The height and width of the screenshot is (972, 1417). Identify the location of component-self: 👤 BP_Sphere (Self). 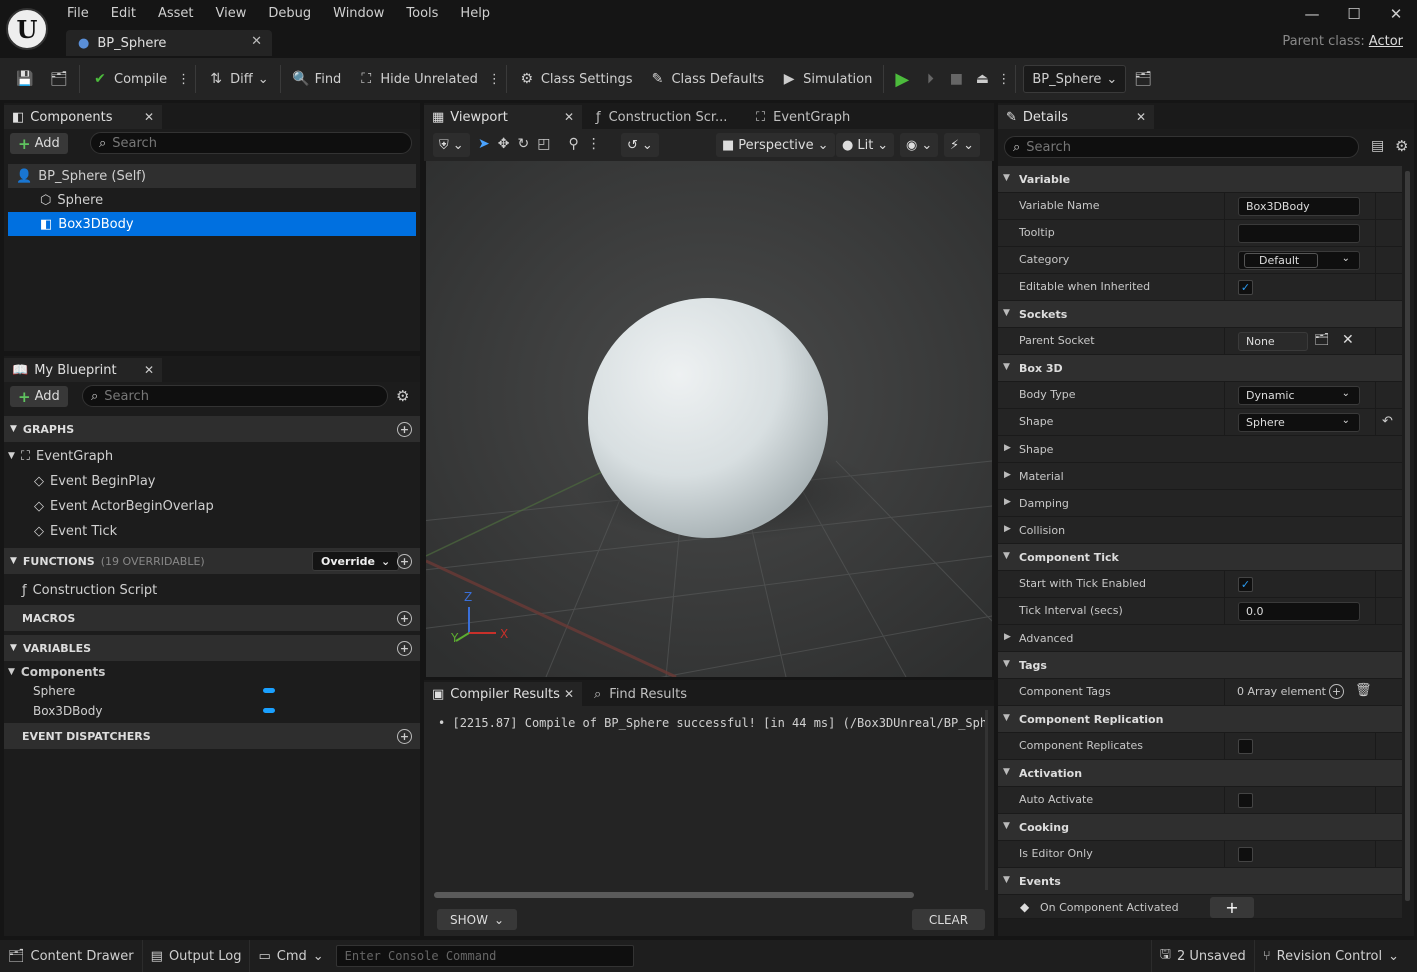
(212, 176).